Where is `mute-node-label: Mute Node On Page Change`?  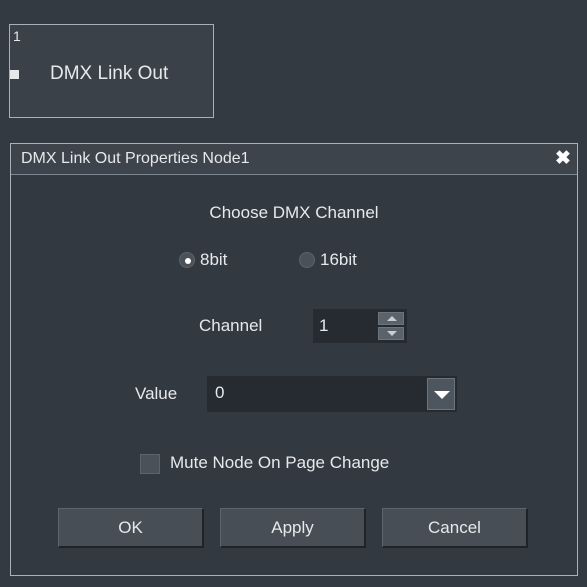
mute-node-label: Mute Node On Page Change is located at coordinates (280, 462).